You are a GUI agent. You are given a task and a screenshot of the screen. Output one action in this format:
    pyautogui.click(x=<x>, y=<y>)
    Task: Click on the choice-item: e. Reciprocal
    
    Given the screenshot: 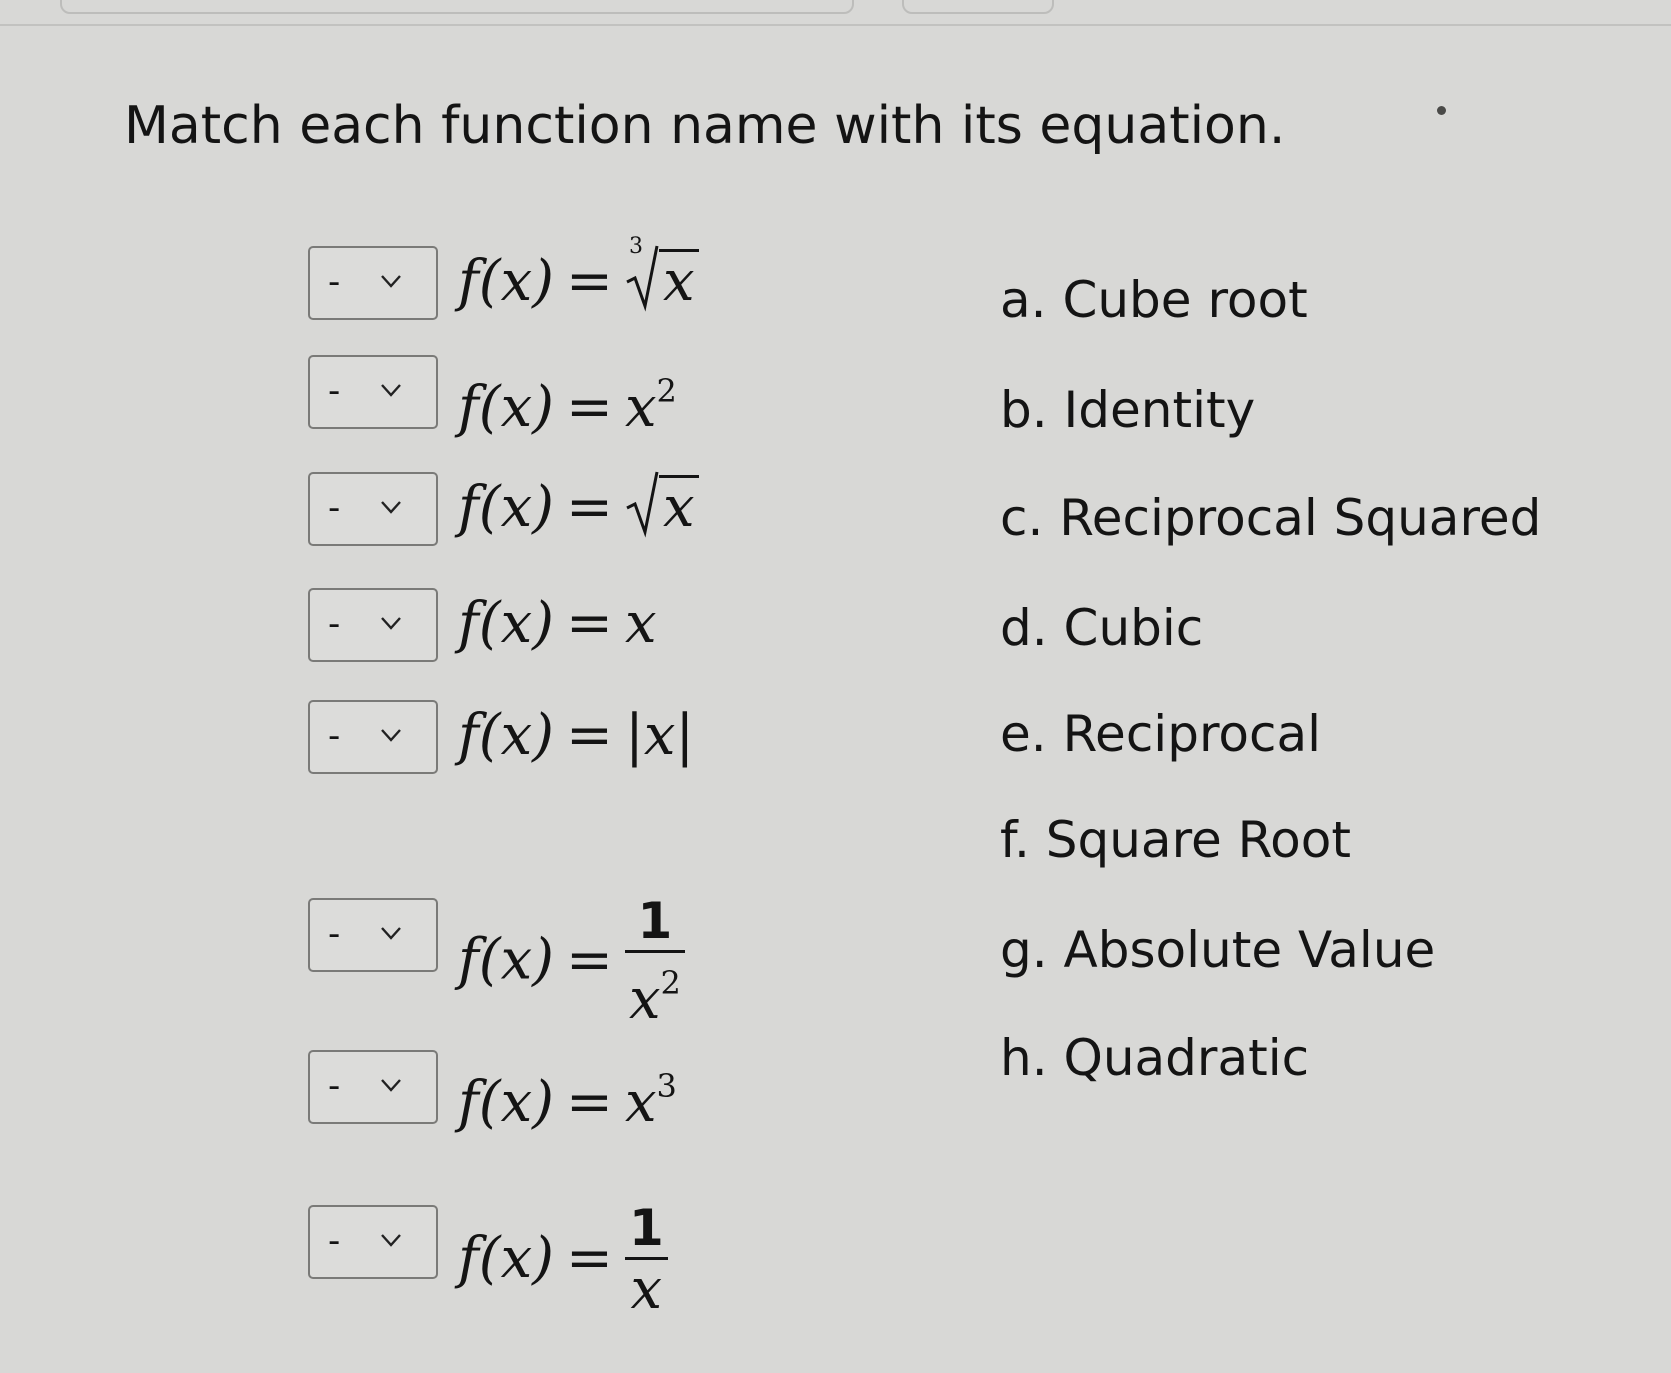 What is the action you would take?
    pyautogui.click(x=1161, y=734)
    